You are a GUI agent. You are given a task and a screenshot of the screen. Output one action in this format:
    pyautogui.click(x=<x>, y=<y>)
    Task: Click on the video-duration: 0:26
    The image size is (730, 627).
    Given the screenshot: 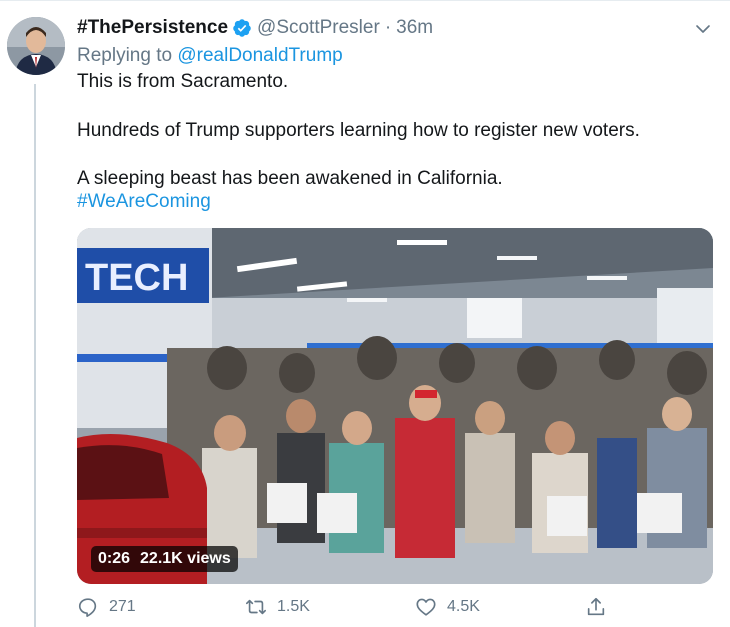 What is the action you would take?
    pyautogui.click(x=114, y=558)
    